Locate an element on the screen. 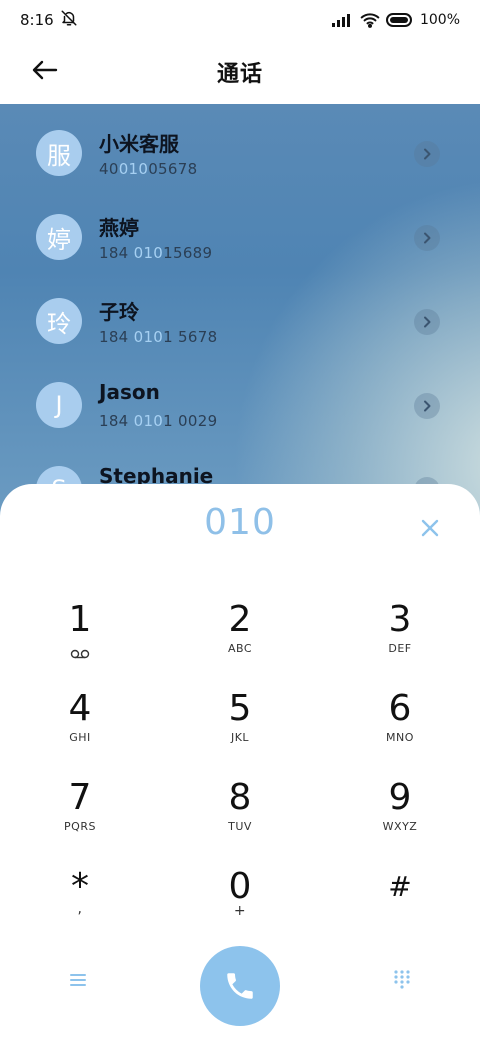 The width and height of the screenshot is (480, 1040). contact-name: 子玲 is located at coordinates (119, 312).